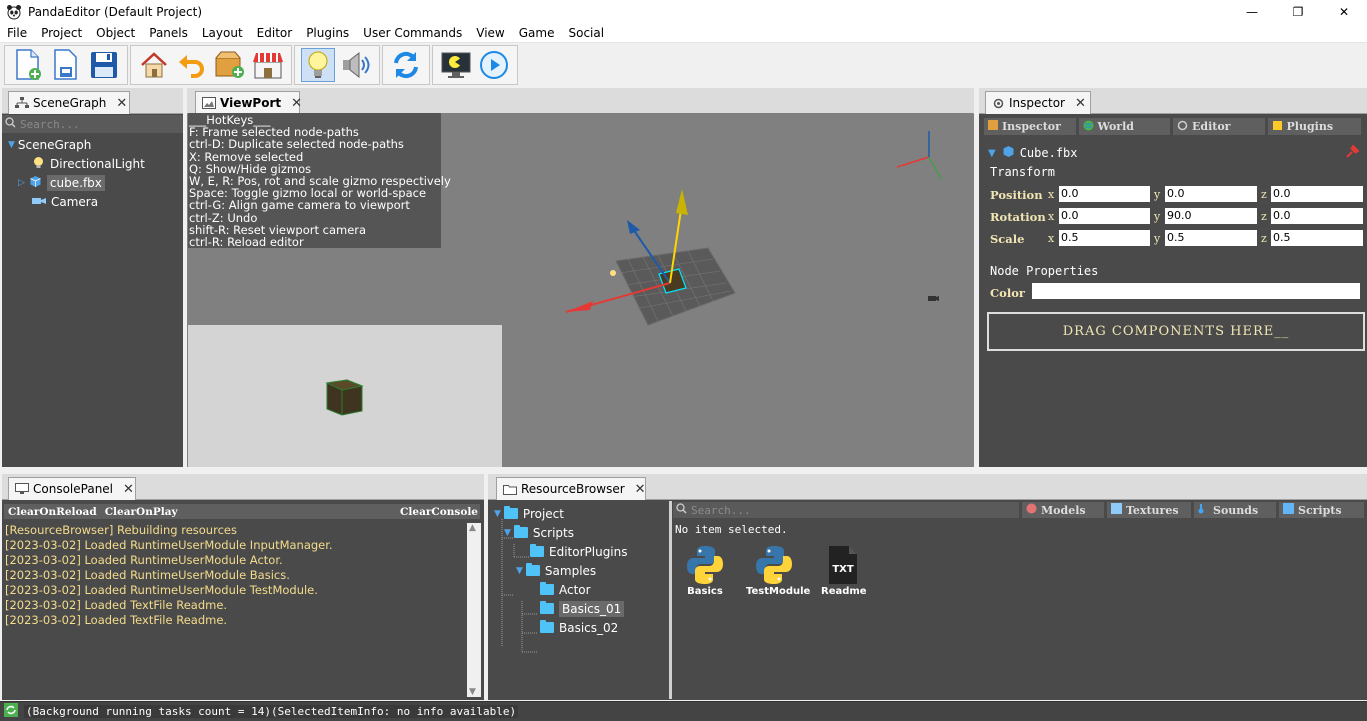 The image size is (1367, 721). Describe the element at coordinates (72, 488) in the screenshot. I see `tab-console: ConsolePanel ✕` at that location.